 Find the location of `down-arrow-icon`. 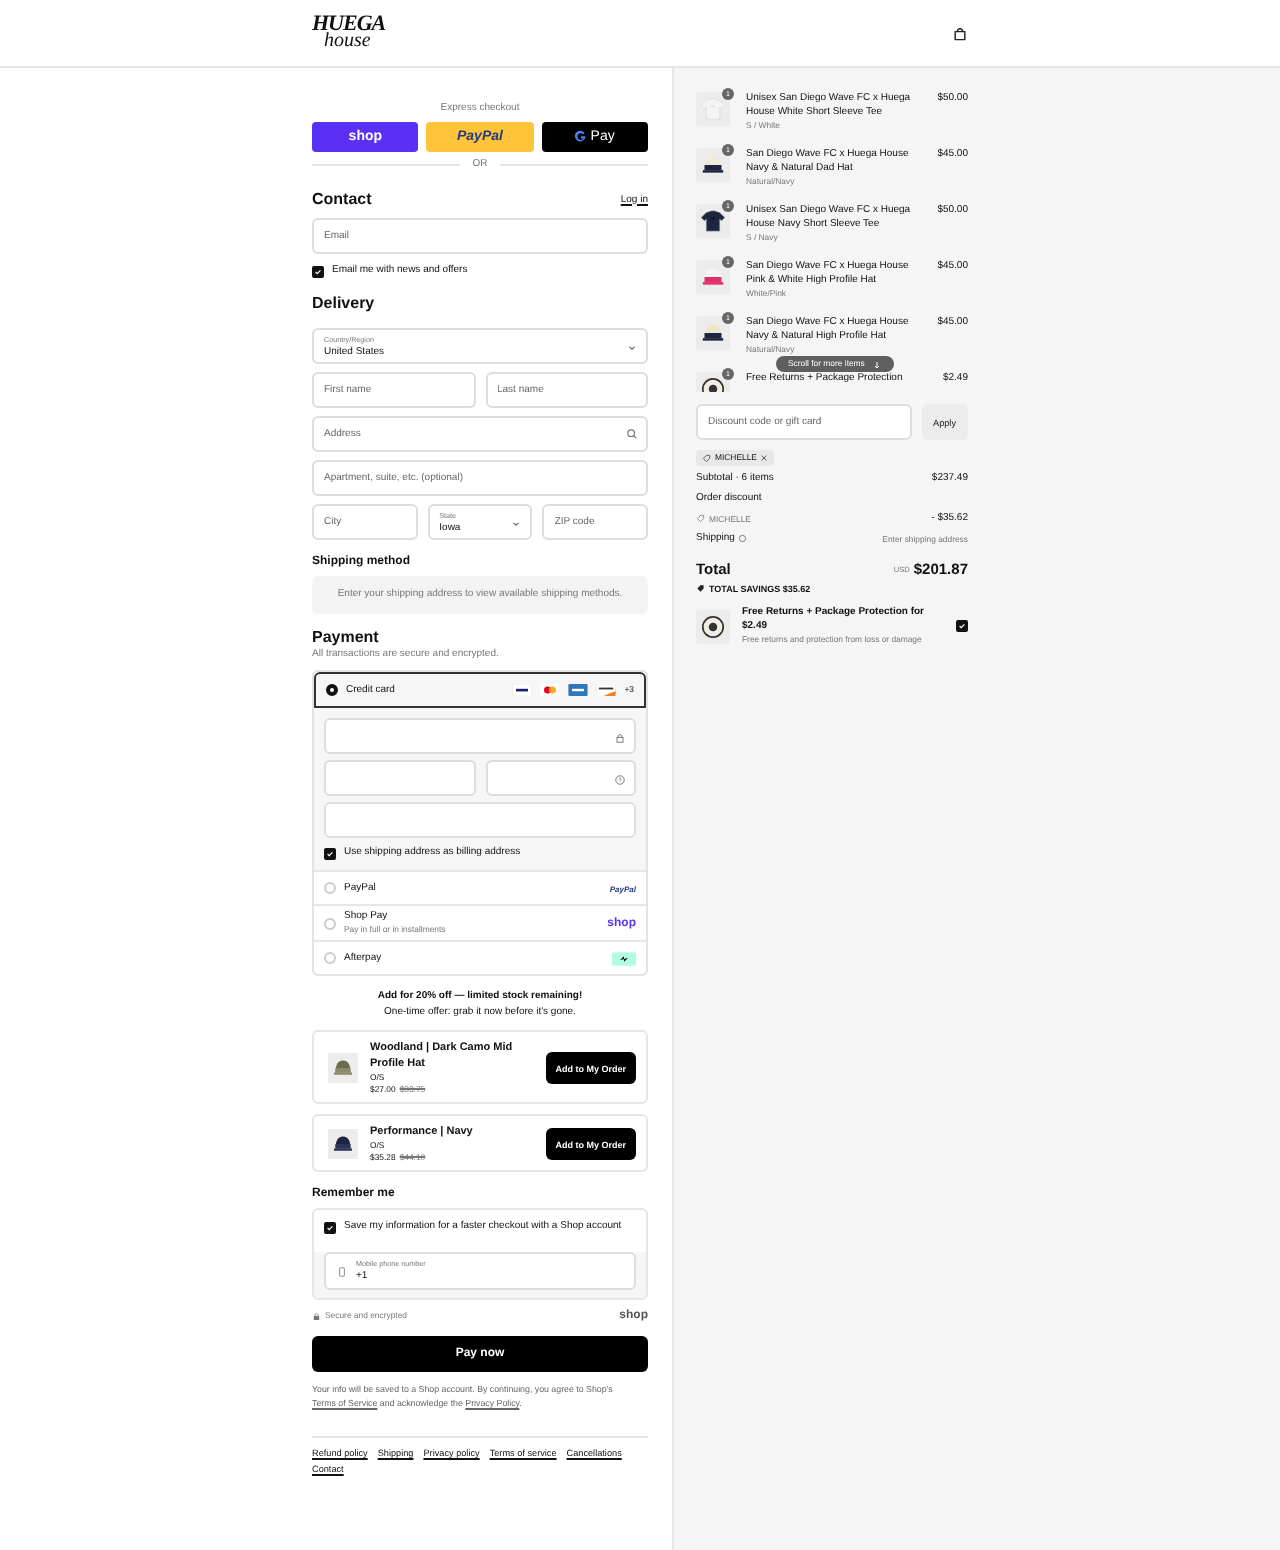

down-arrow-icon is located at coordinates (877, 364).